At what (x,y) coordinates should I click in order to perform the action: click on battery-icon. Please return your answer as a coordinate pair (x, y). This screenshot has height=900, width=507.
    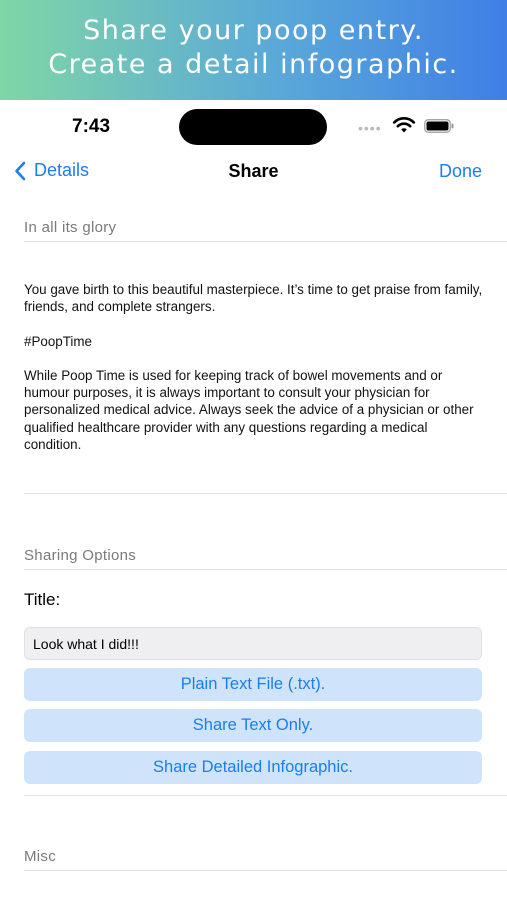
    Looking at the image, I should click on (439, 126).